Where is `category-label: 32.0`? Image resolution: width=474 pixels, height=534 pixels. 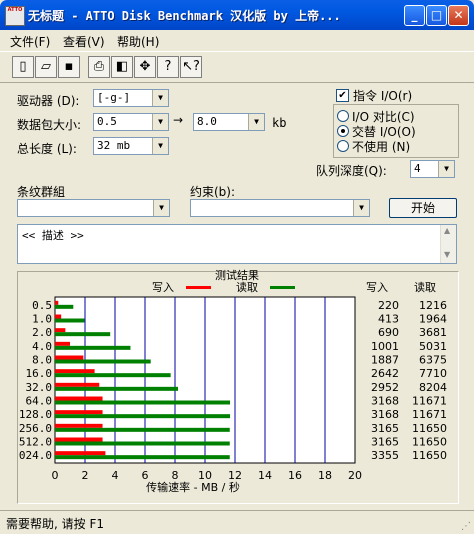
category-label: 32.0 is located at coordinates (39, 387).